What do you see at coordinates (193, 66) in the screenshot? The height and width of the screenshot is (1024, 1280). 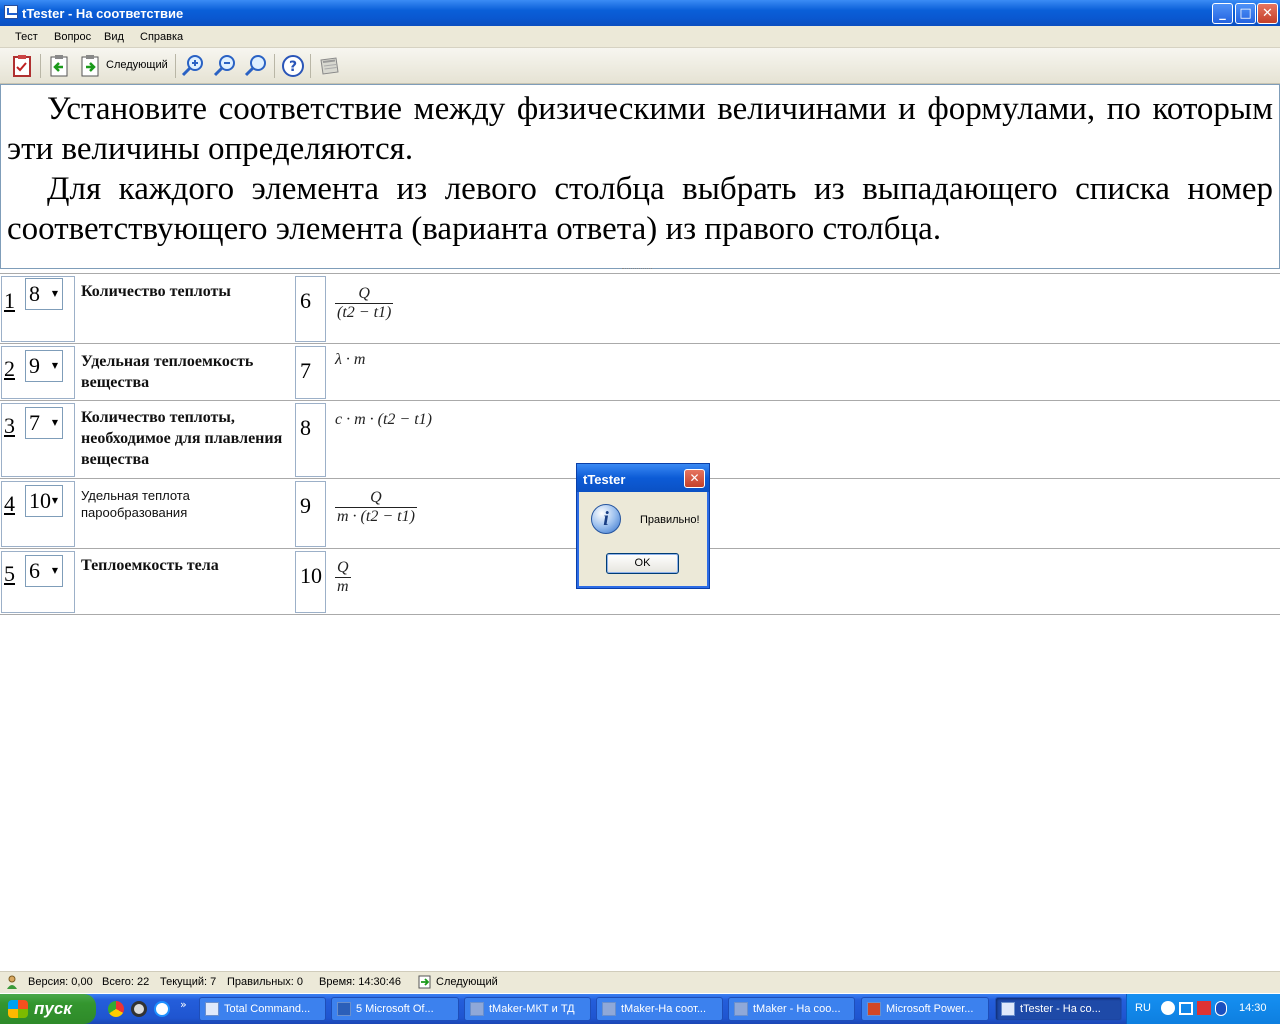 I see `zoom-in-icon` at bounding box center [193, 66].